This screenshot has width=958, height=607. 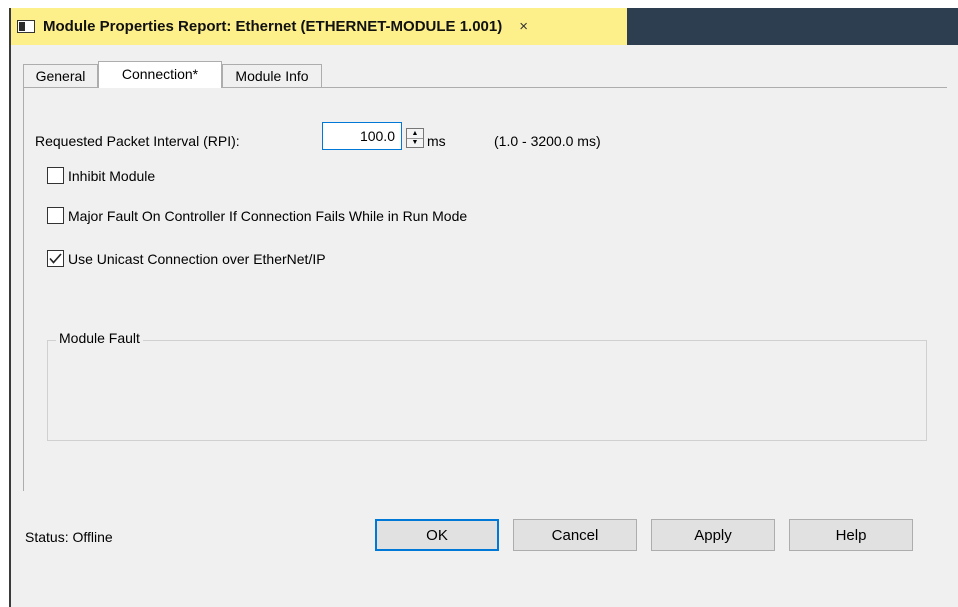 What do you see at coordinates (55, 215) in the screenshot?
I see `major-fault-checkbox` at bounding box center [55, 215].